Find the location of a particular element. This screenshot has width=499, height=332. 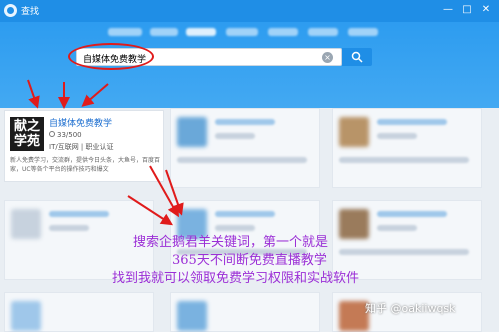

overlay-line-3: 找到我就可以领取免费学习权限和实战软件 is located at coordinates (236, 278).